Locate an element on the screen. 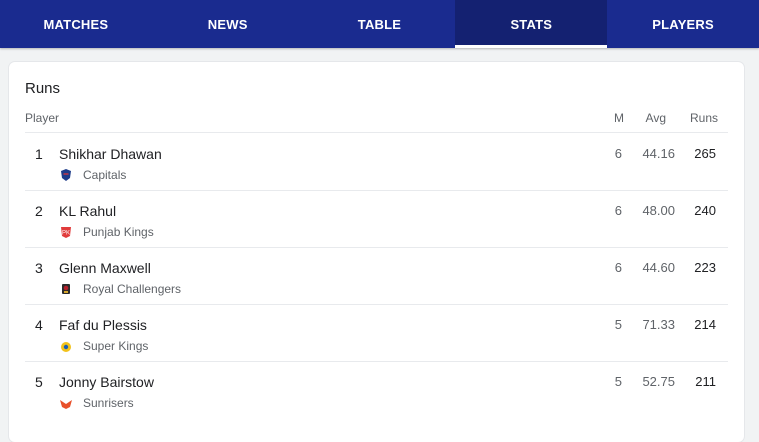 The width and height of the screenshot is (759, 442). rank: 1 is located at coordinates (39, 154).